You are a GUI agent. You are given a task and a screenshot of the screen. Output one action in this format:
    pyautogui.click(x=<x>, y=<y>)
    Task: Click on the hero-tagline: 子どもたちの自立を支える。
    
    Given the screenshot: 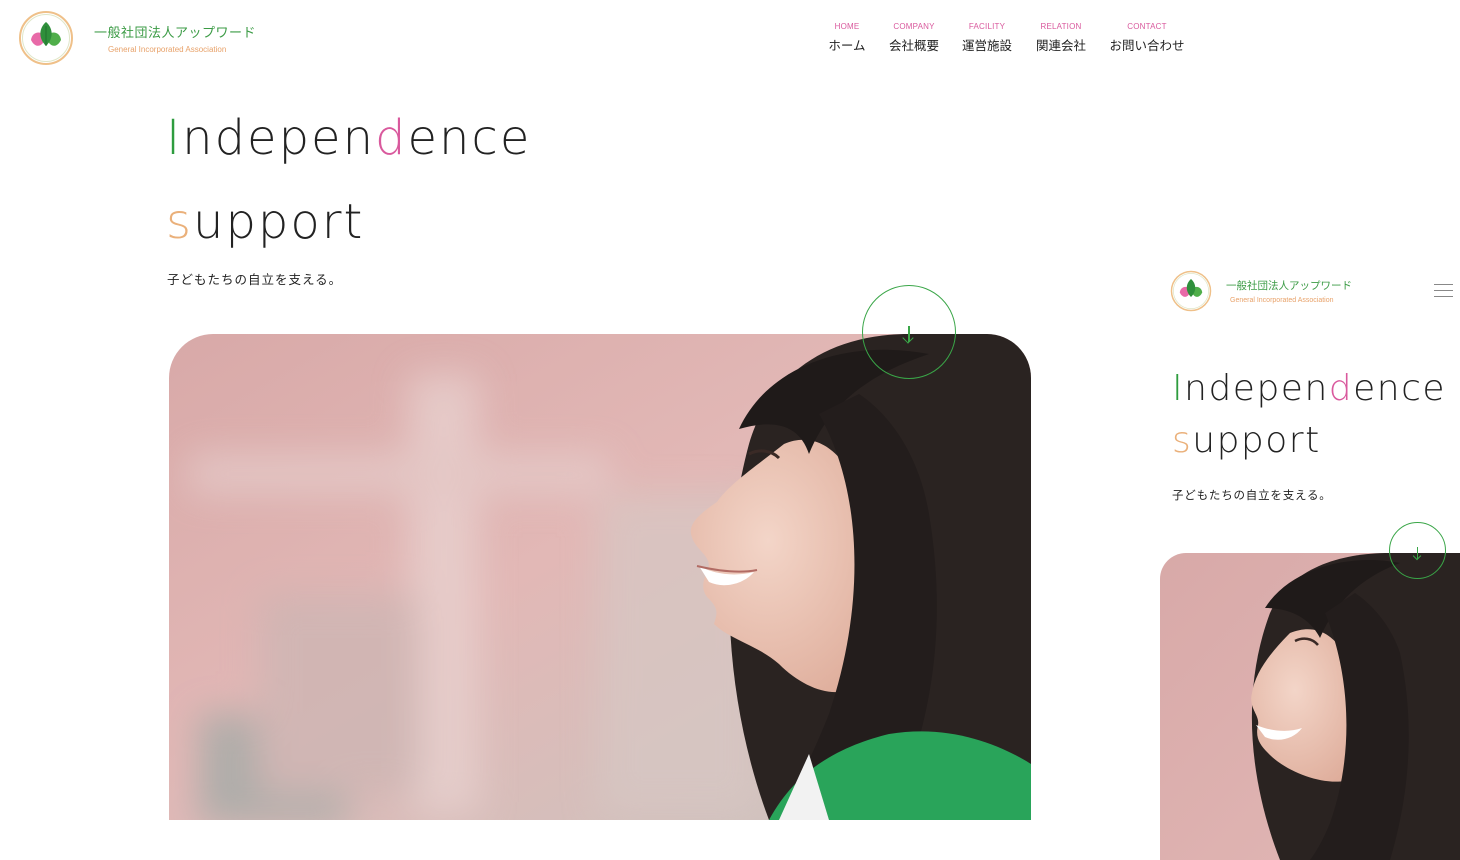 What is the action you would take?
    pyautogui.click(x=255, y=279)
    